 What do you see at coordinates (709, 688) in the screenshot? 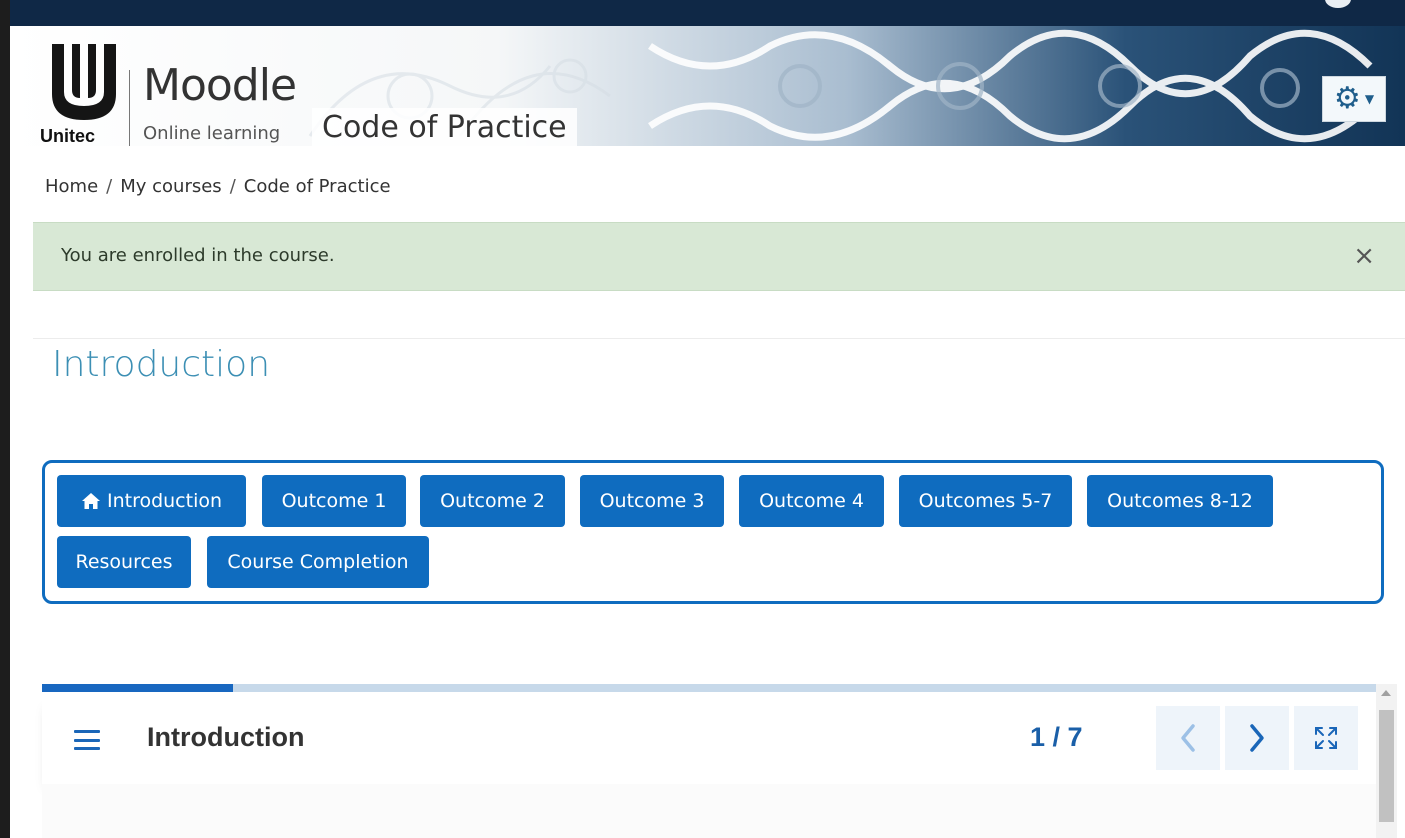
I see `book-progress-bar` at bounding box center [709, 688].